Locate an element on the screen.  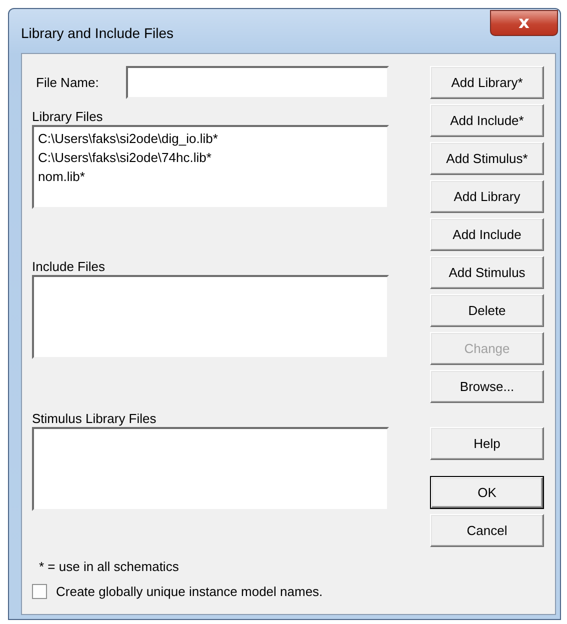
field-label: File Name: is located at coordinates (67, 82).